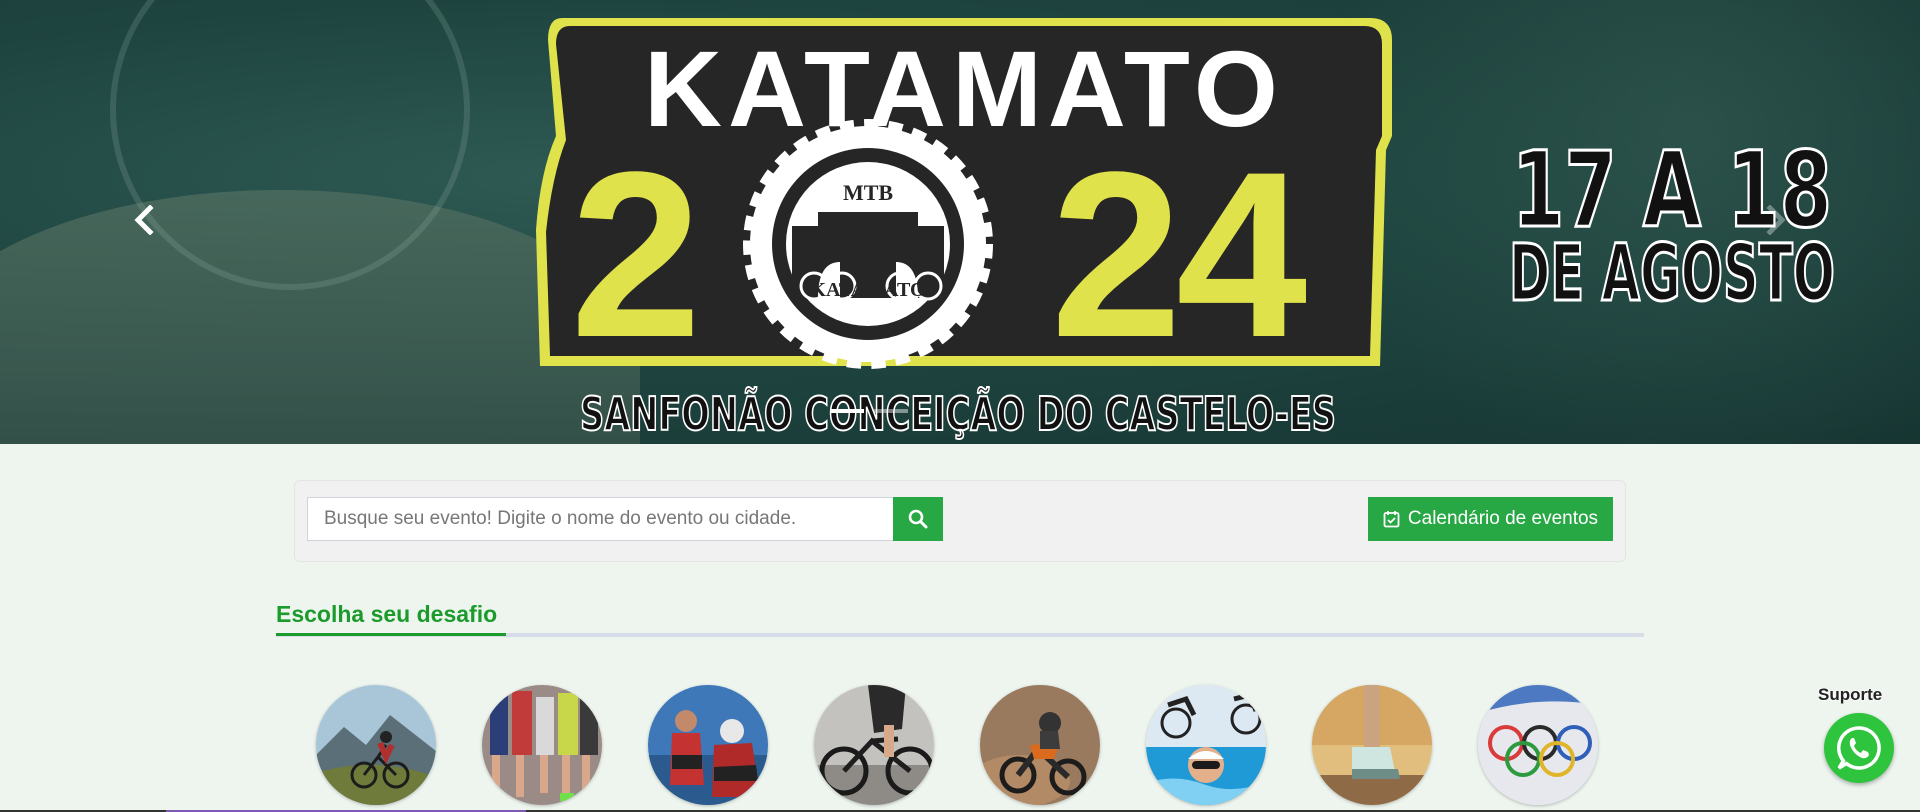 The image size is (1920, 812). I want to click on section-title-underline, so click(960, 635).